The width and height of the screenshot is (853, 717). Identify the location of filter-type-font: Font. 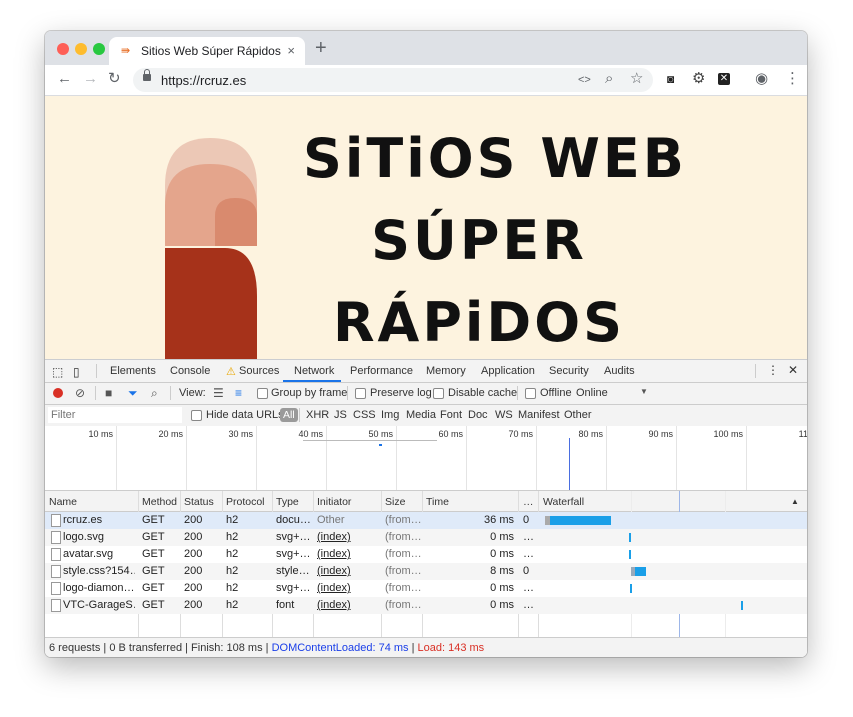
(451, 415).